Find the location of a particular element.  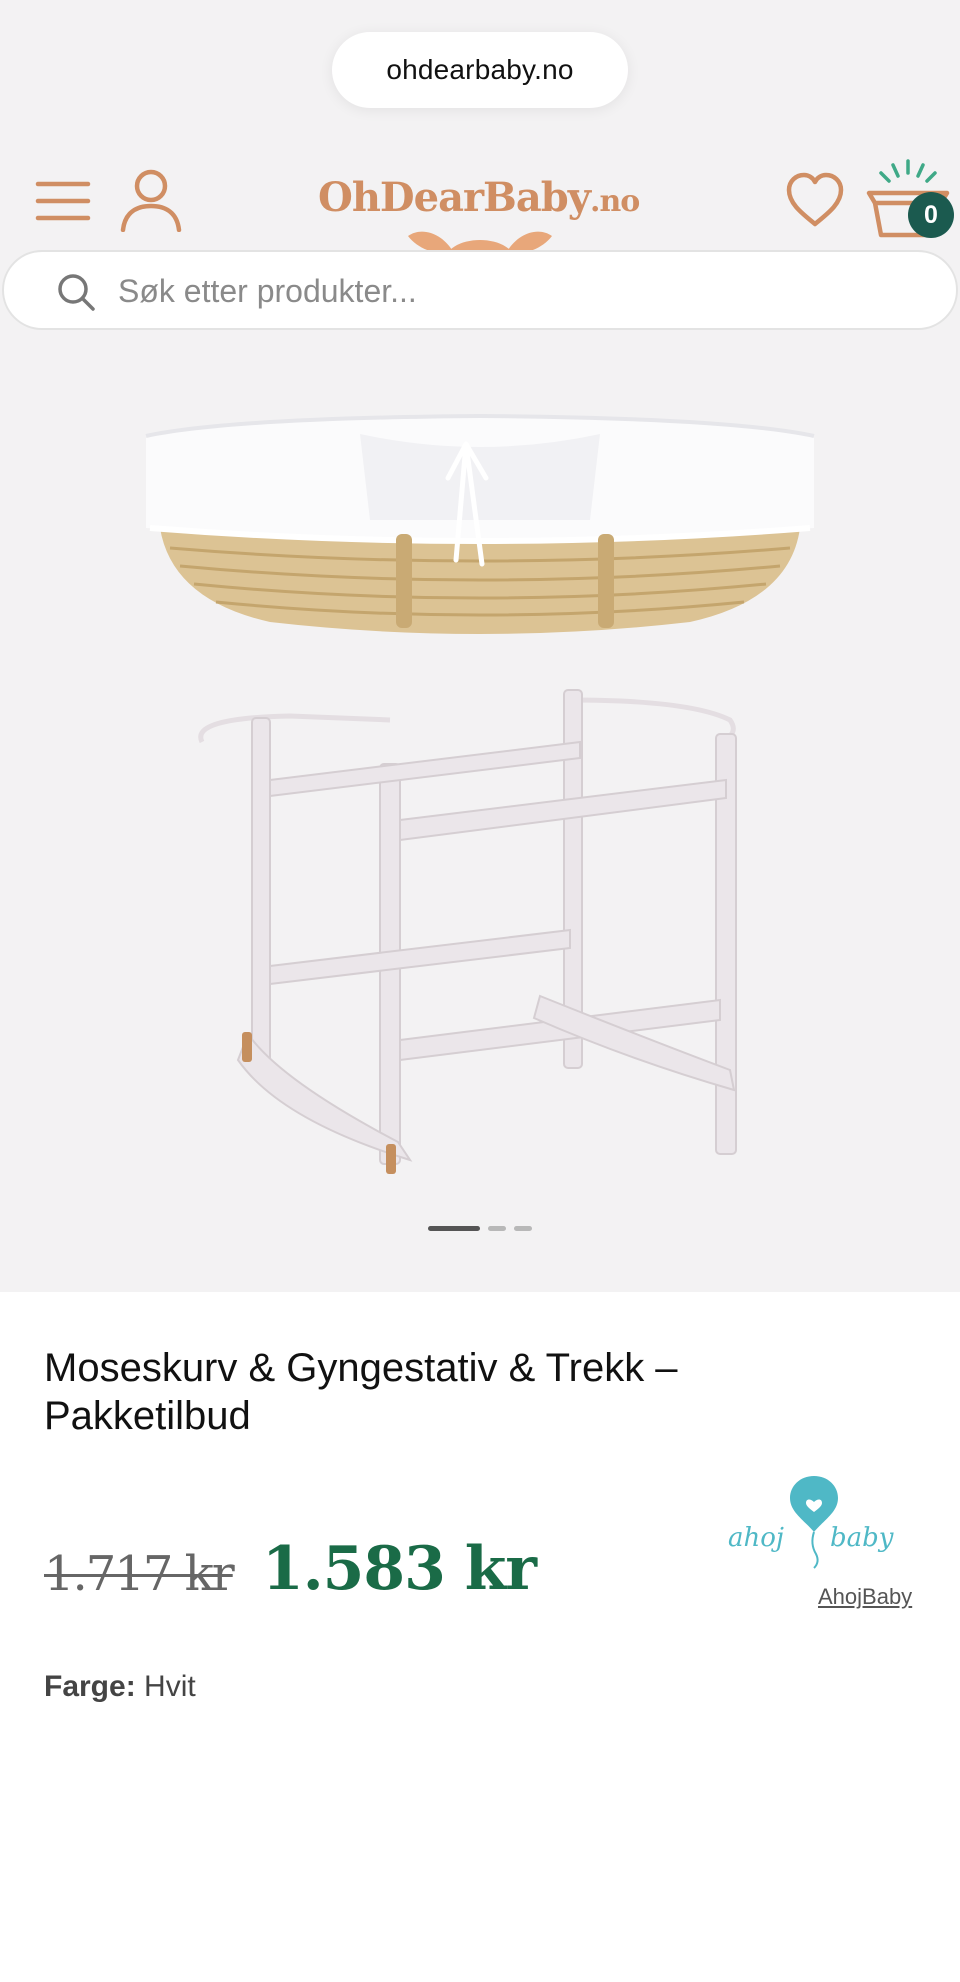

logo-text: OhDearBaby.no is located at coordinates (479, 197).